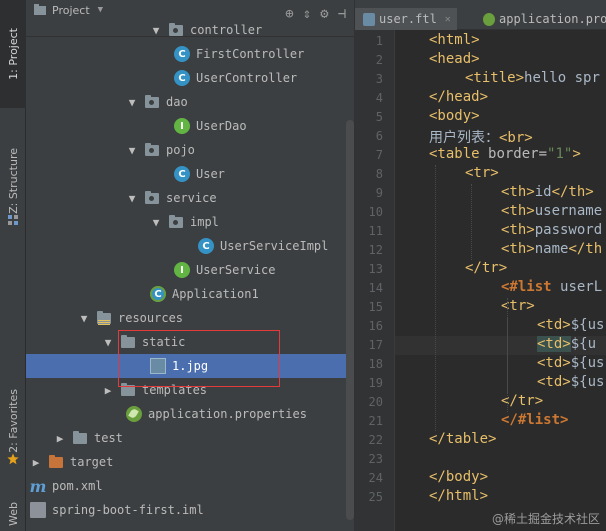  Describe the element at coordinates (551, 249) in the screenshot. I see `code-token: name` at that location.